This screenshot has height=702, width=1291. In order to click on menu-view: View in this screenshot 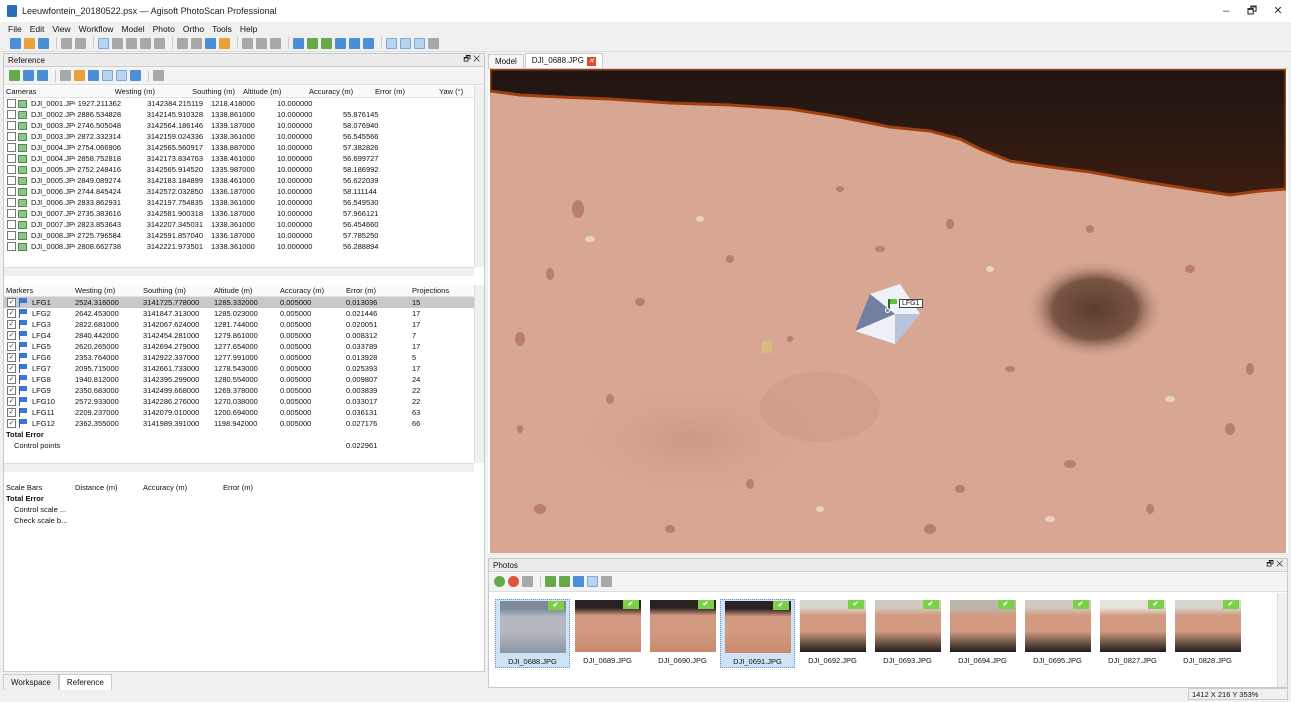, I will do `click(61, 29)`.